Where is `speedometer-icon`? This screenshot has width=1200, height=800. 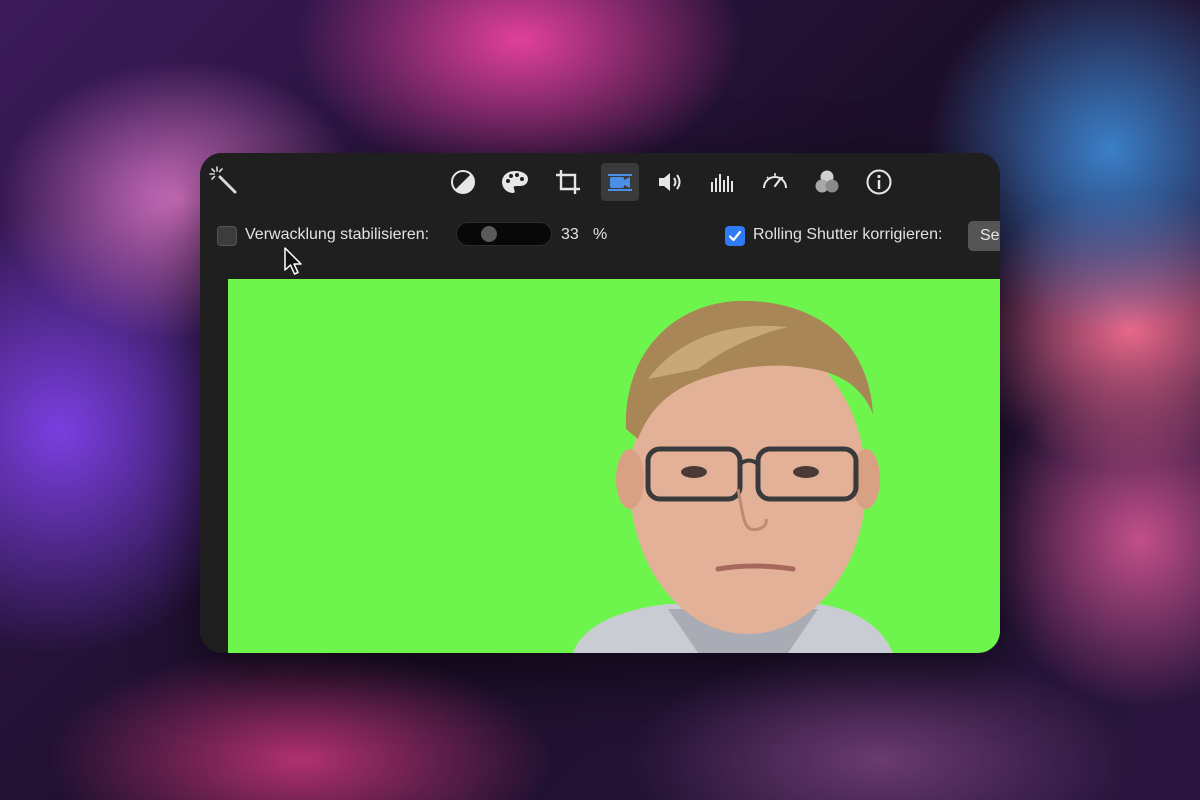 speedometer-icon is located at coordinates (775, 182).